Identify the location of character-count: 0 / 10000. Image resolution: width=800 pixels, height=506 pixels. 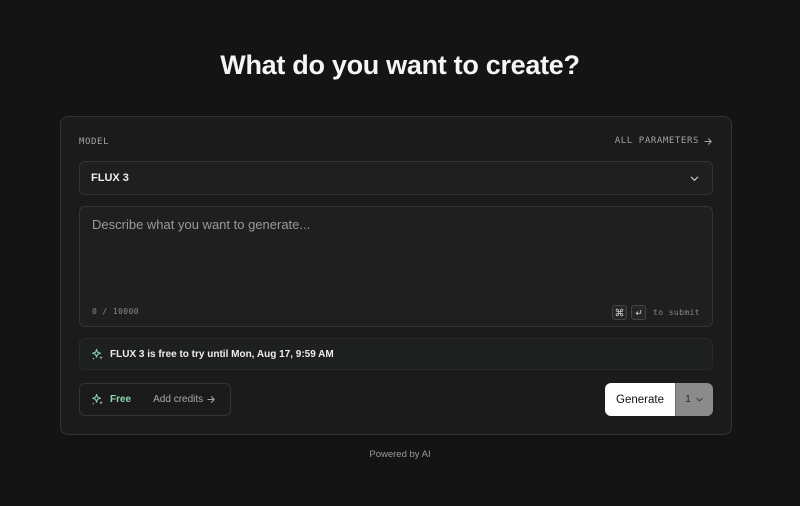
(115, 311).